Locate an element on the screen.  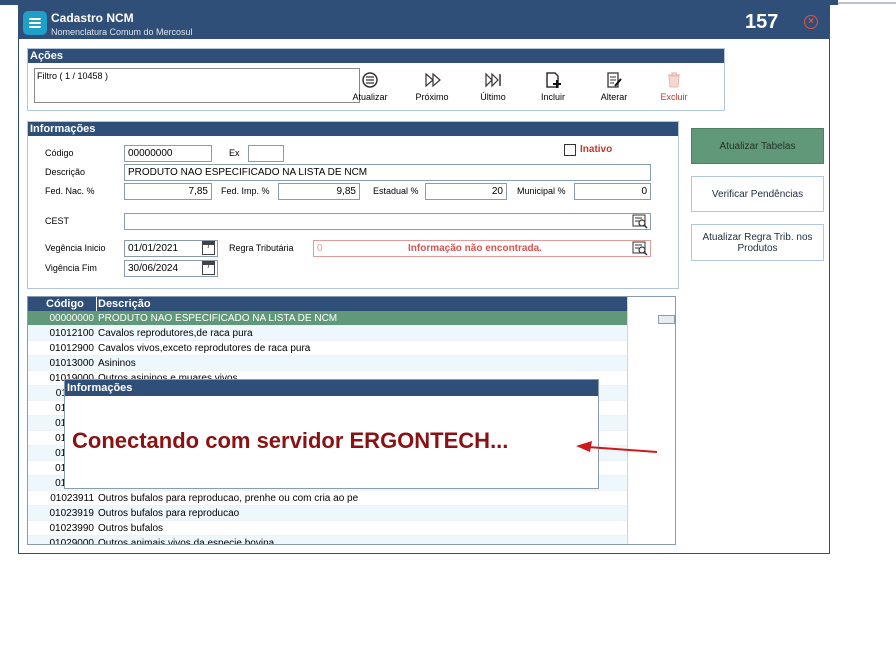
informacoes-header: Informações is located at coordinates (353, 129).